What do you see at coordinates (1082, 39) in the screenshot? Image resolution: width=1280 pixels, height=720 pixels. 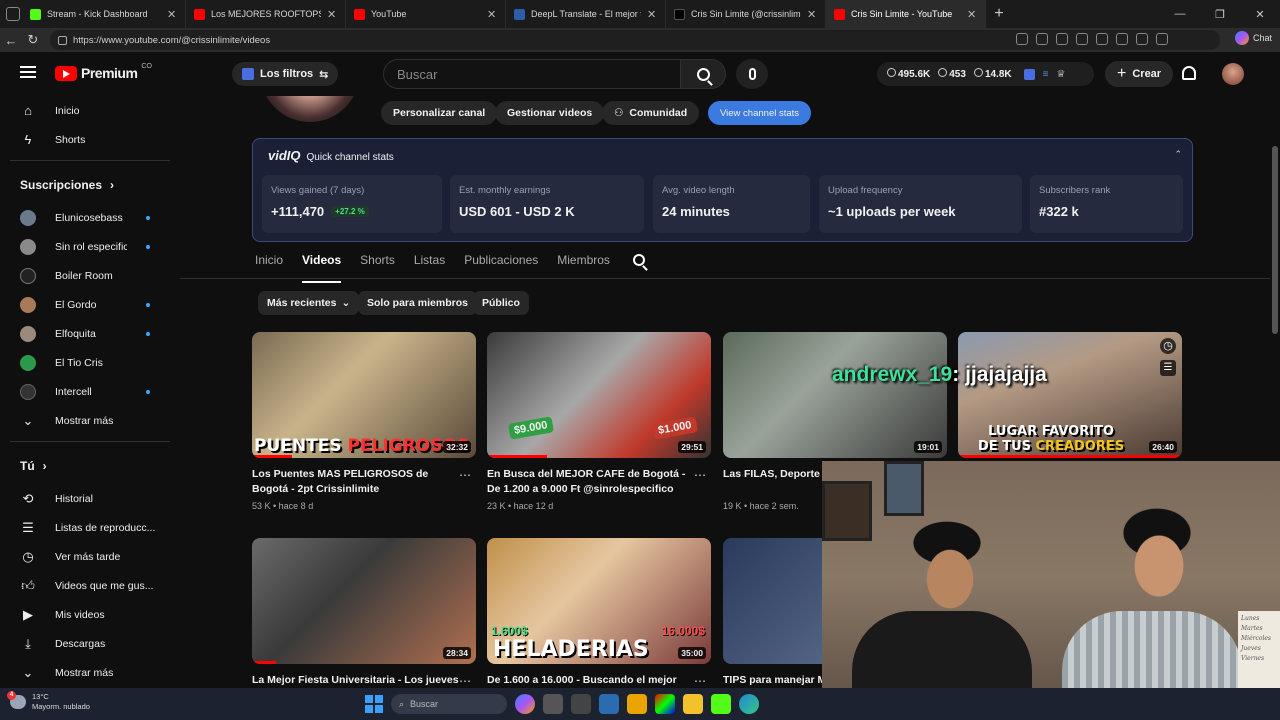 I see `extension-icon` at bounding box center [1082, 39].